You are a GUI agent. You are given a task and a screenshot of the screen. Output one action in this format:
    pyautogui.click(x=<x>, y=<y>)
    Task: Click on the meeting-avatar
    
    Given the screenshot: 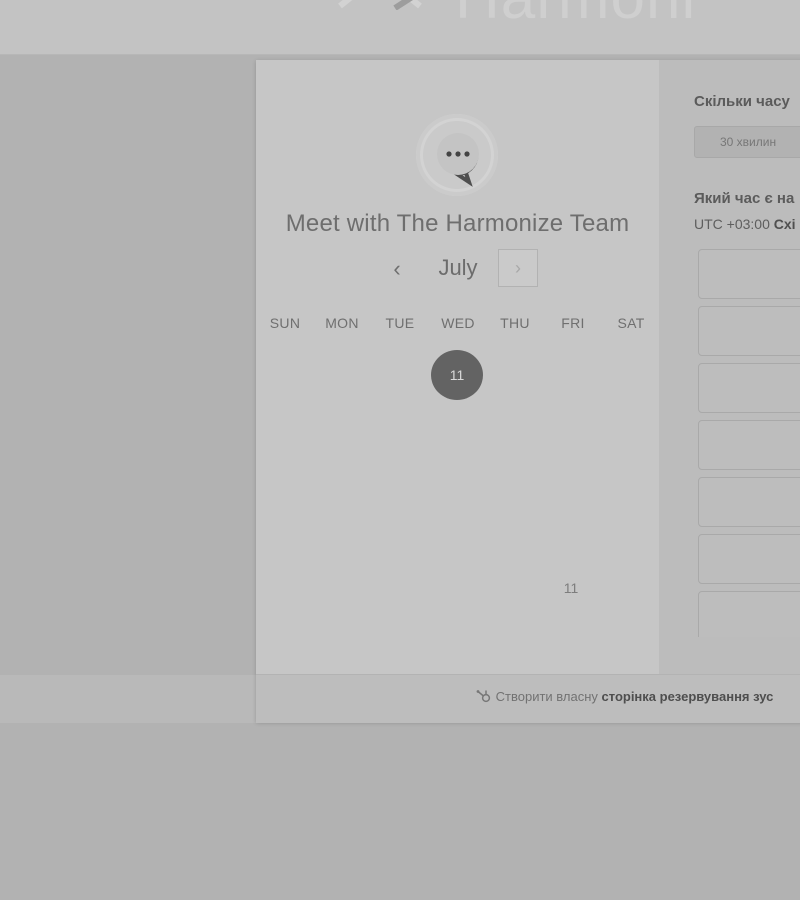 What is the action you would take?
    pyautogui.click(x=457, y=155)
    